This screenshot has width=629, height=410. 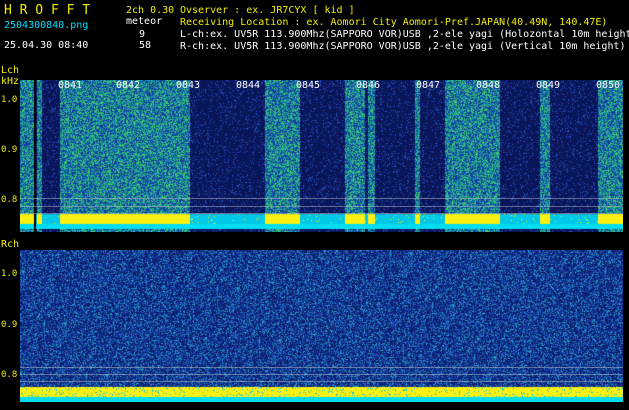 What do you see at coordinates (10, 81) in the screenshot?
I see `lch-unit-label: kHz` at bounding box center [10, 81].